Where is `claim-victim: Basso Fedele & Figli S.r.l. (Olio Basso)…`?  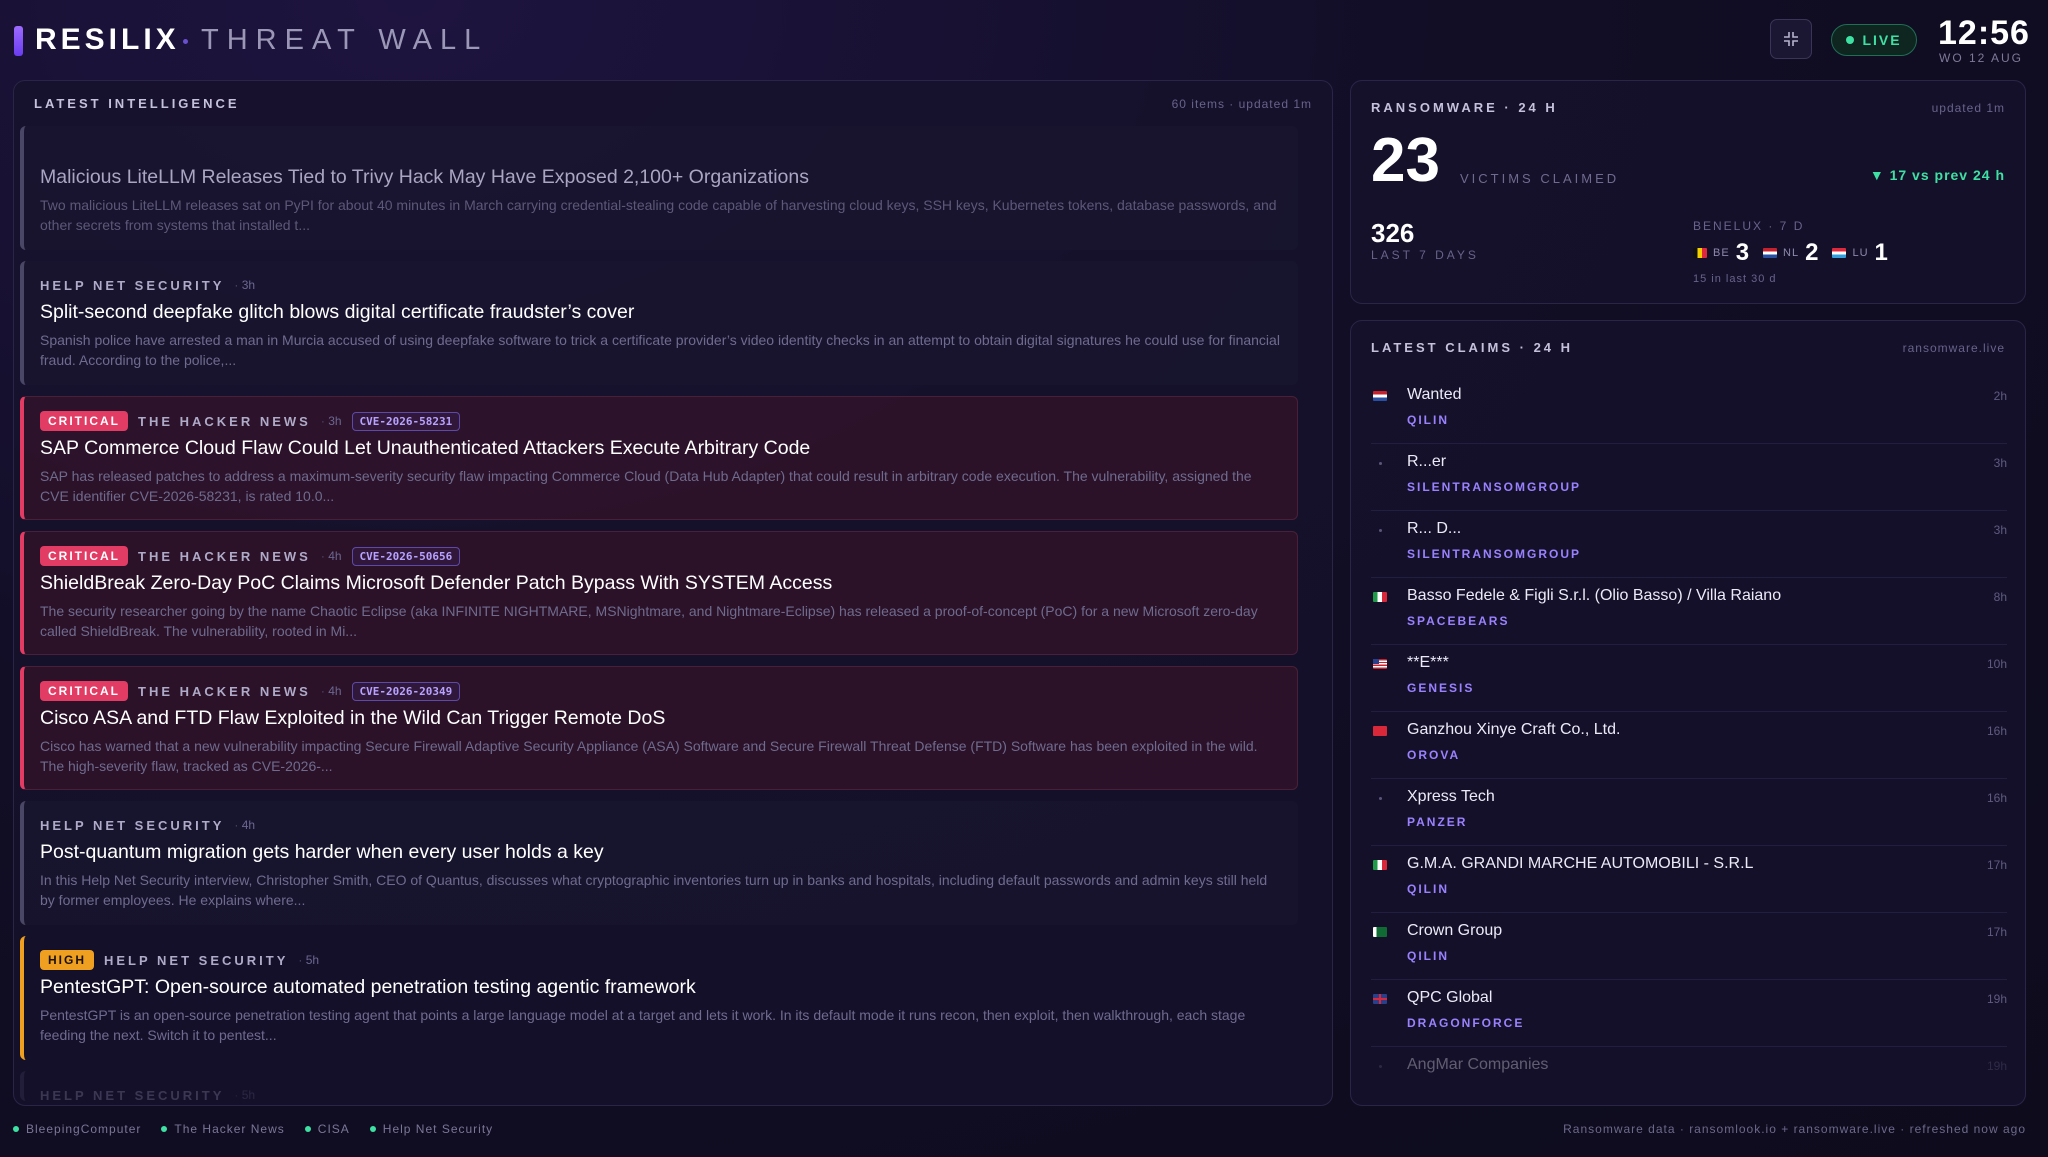
claim-victim: Basso Fedele & Figli S.r.l. (Olio Basso)… is located at coordinates (1594, 595).